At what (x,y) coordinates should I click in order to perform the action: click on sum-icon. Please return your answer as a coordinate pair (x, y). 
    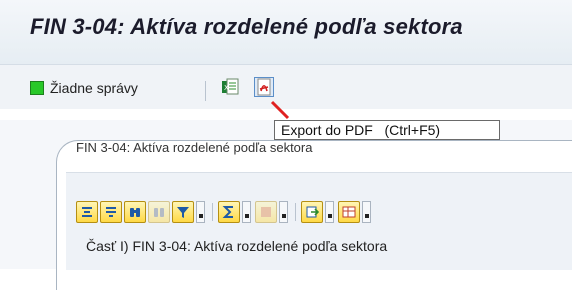
    Looking at the image, I should click on (227, 212).